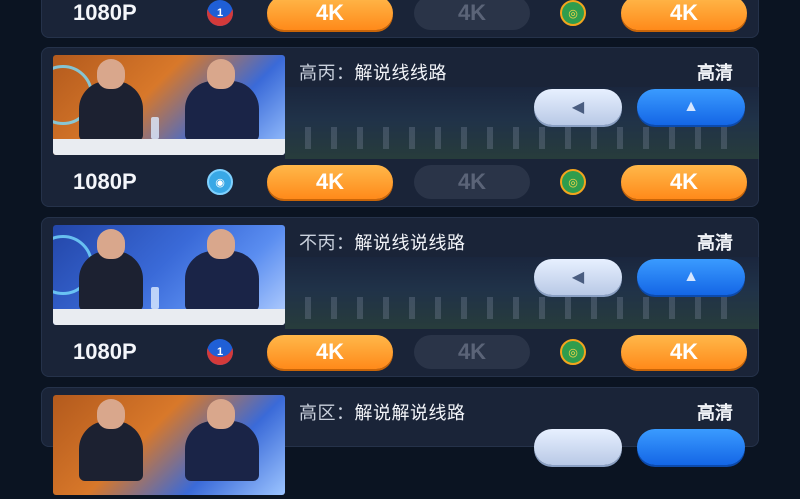 This screenshot has width=800, height=499. Describe the element at coordinates (327, 413) in the screenshot. I see `route-prefix: 高区：` at that location.